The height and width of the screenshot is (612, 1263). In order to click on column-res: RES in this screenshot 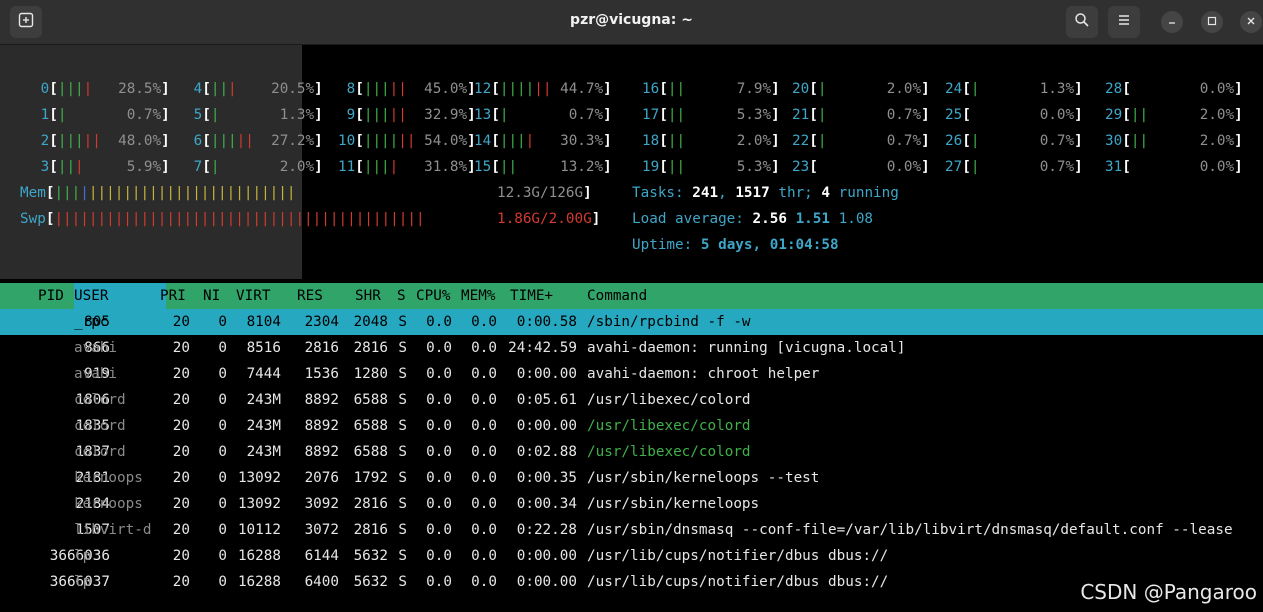, I will do `click(310, 296)`.